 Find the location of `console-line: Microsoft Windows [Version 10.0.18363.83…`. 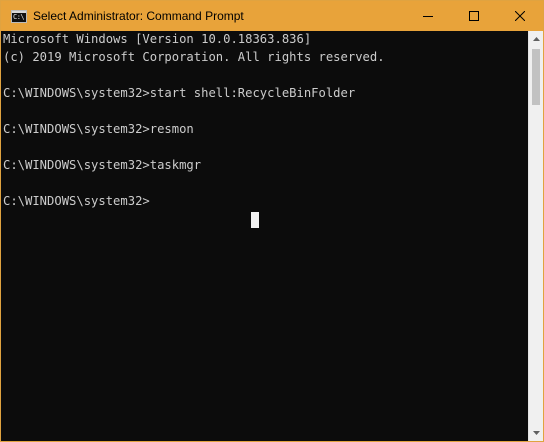

console-line: Microsoft Windows [Version 10.0.18363.83… is located at coordinates (157, 39).